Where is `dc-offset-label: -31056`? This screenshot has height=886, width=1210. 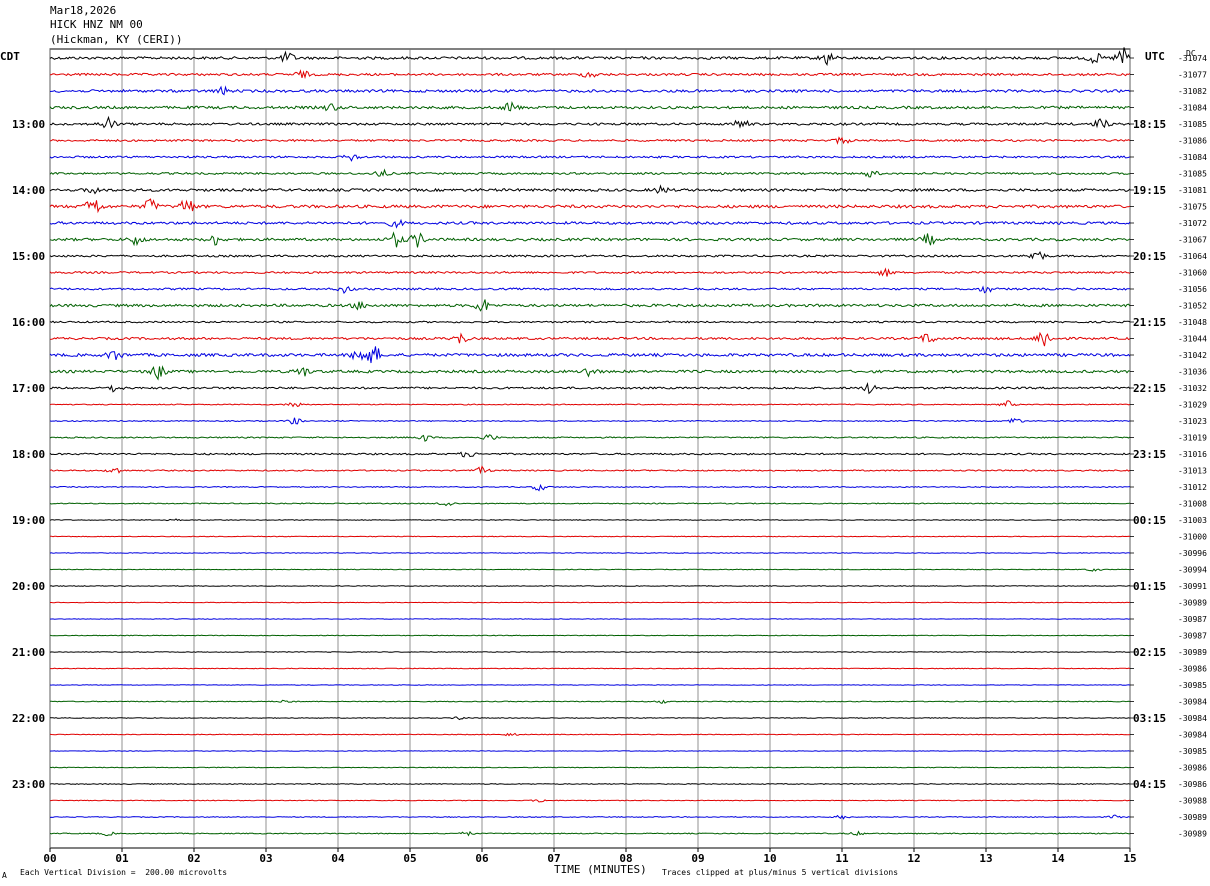 dc-offset-label: -31056 is located at coordinates (1192, 289).